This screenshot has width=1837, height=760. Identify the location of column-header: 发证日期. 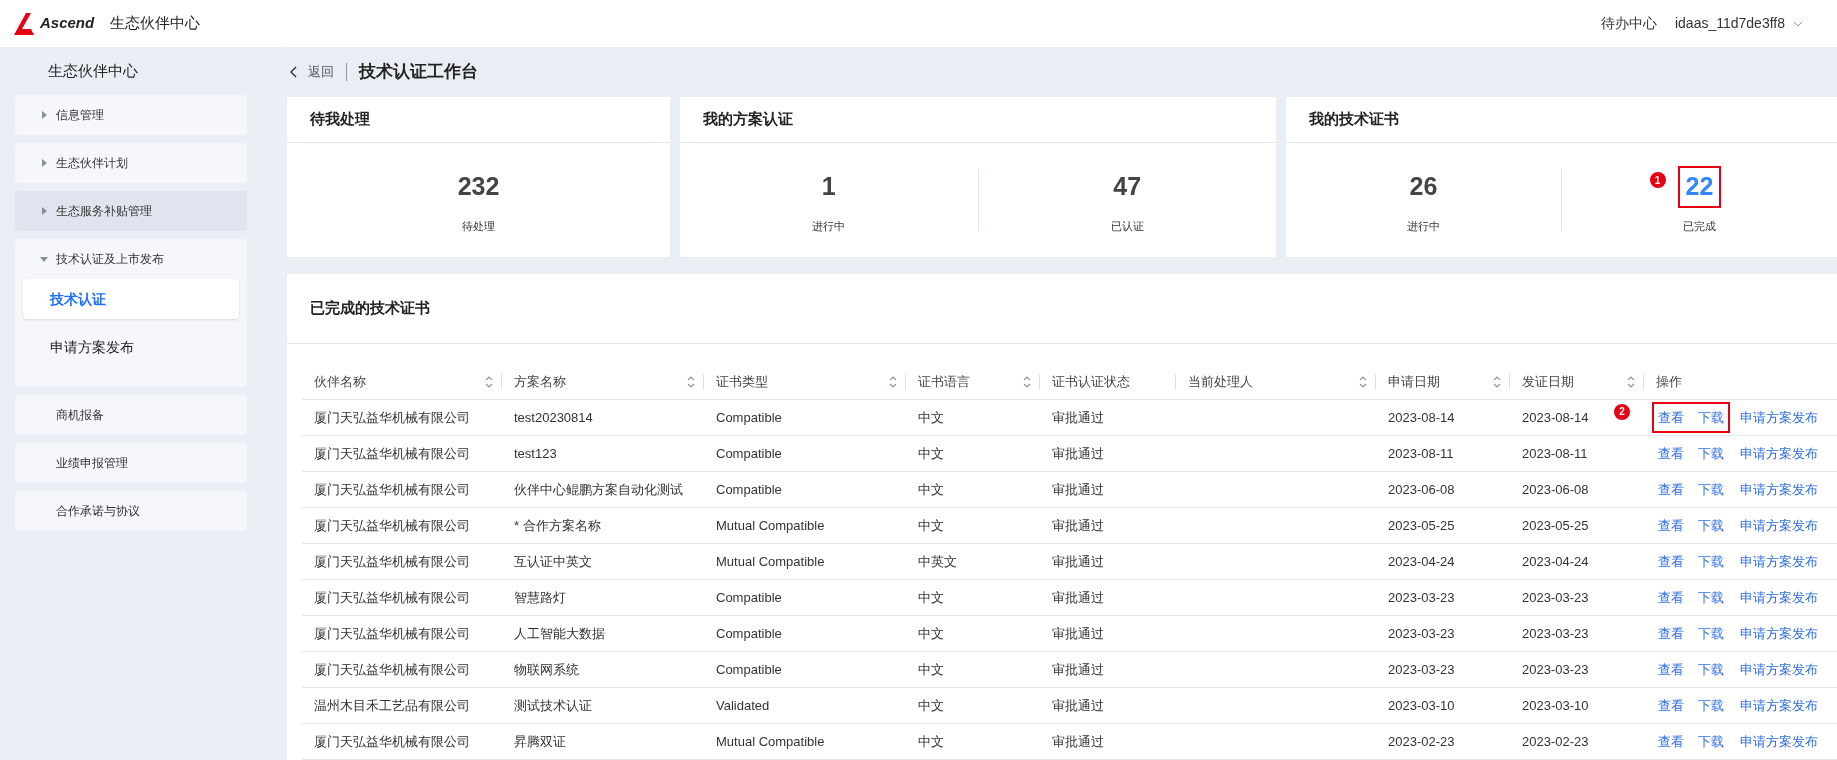
(1548, 381).